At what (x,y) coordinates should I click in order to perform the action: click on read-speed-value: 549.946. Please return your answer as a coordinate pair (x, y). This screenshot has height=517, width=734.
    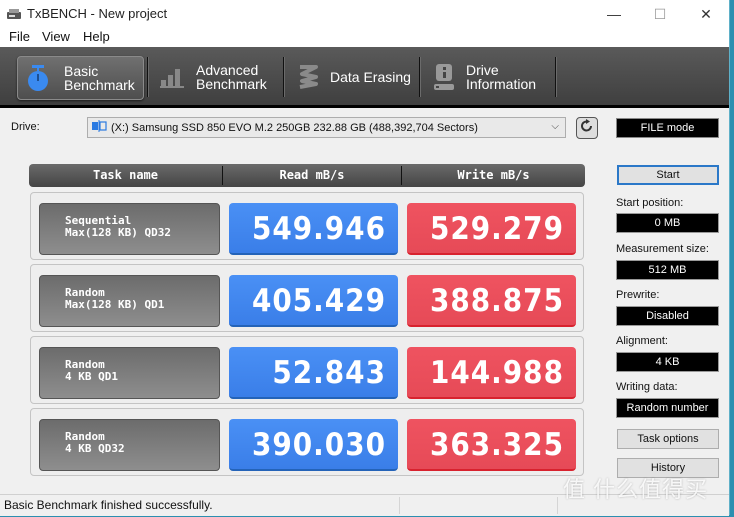
    Looking at the image, I should click on (313, 229).